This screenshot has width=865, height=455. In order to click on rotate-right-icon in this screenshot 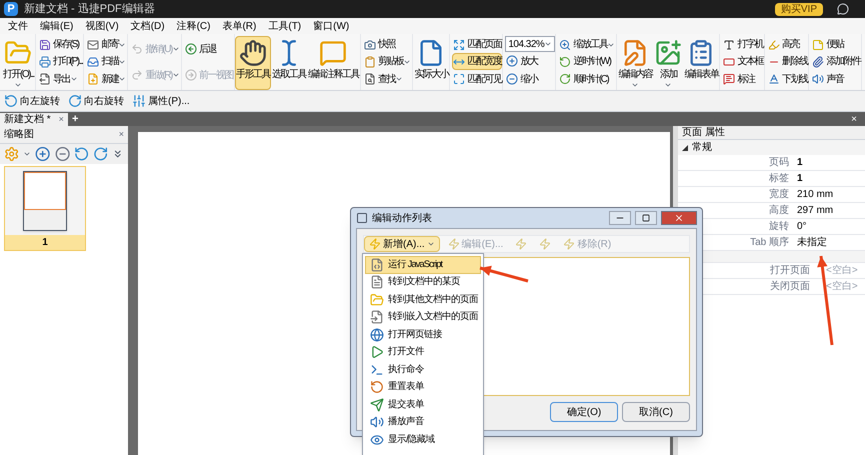, I will do `click(100, 154)`.